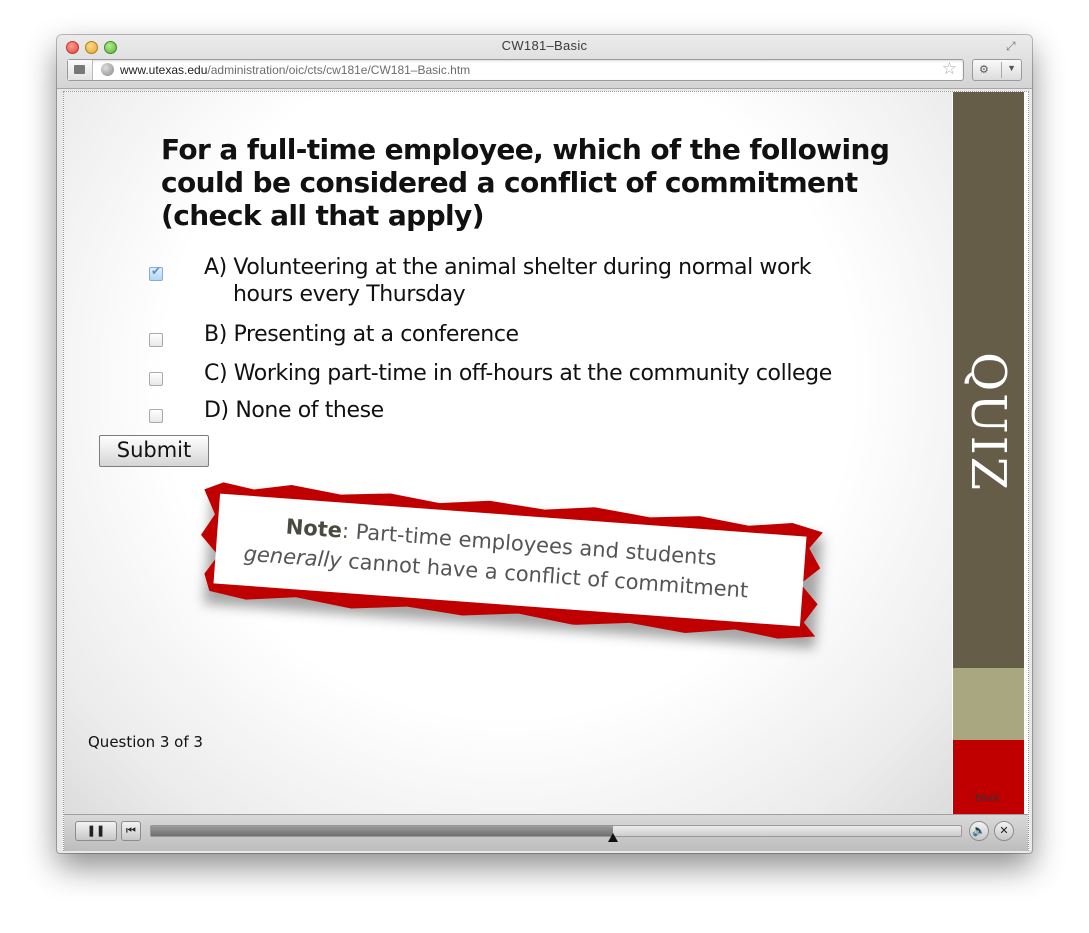 The height and width of the screenshot is (933, 1089). I want to click on pause-button: ❚❚, so click(96, 831).